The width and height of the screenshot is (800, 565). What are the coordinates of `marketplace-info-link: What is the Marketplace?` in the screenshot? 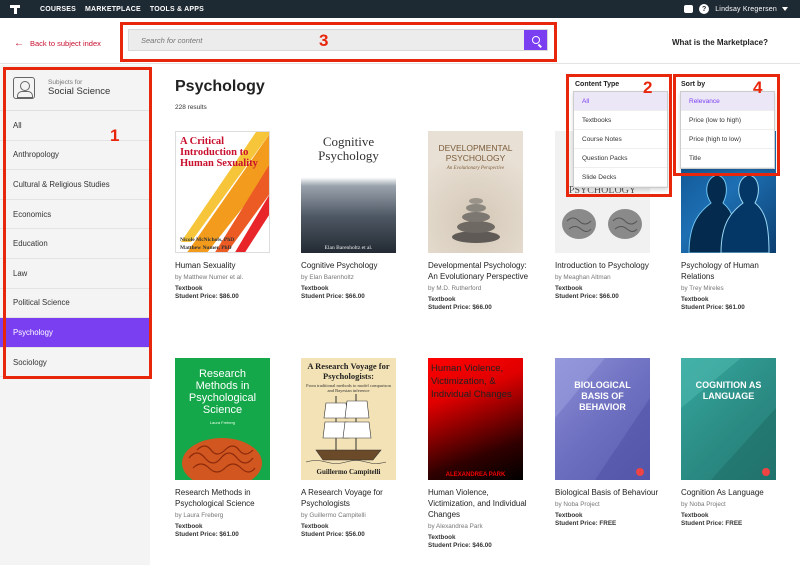 It's located at (720, 42).